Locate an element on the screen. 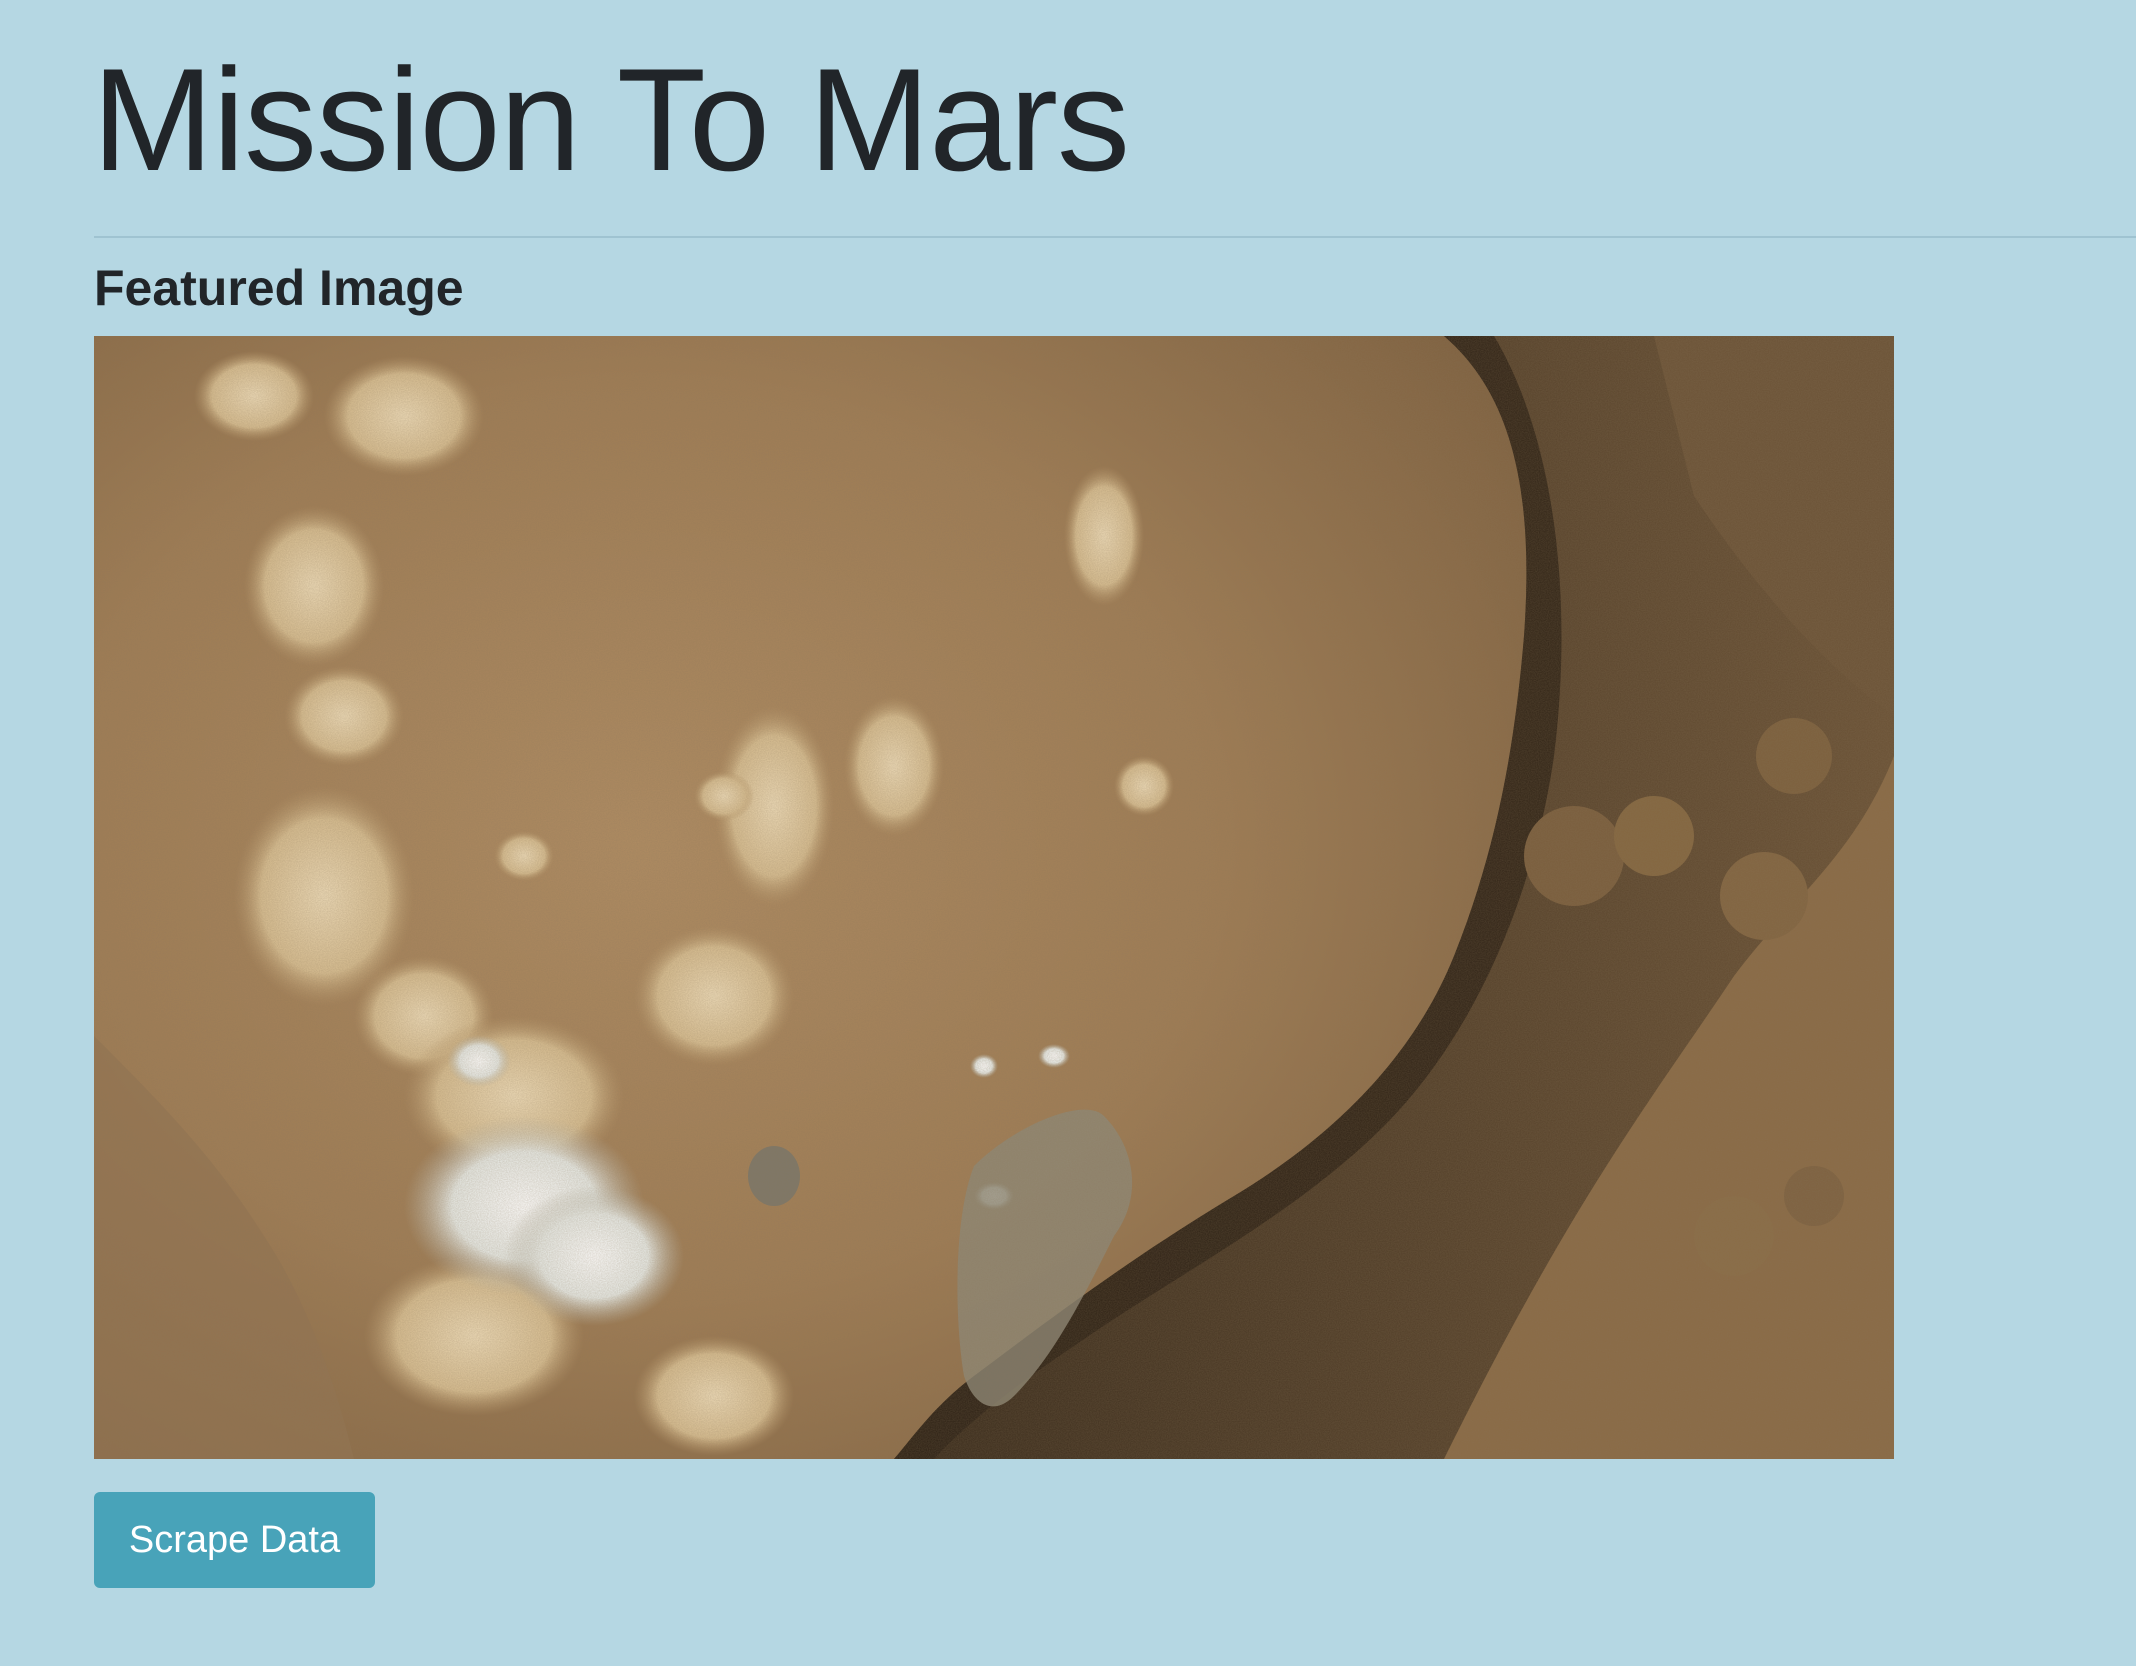  title-divider is located at coordinates (1115, 237).